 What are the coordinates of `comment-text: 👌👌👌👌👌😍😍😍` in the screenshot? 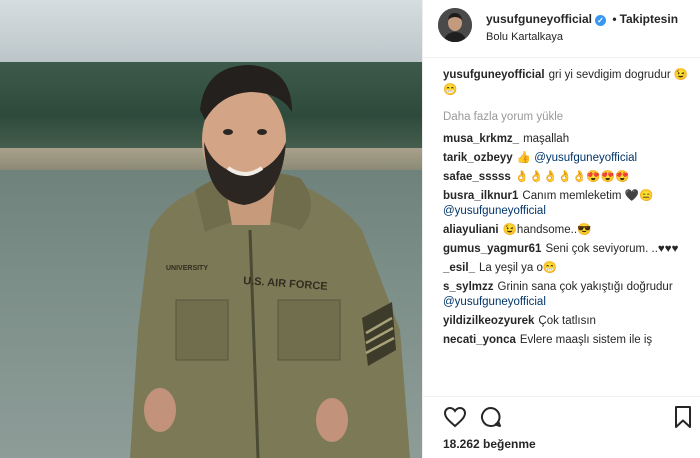 It's located at (572, 177).